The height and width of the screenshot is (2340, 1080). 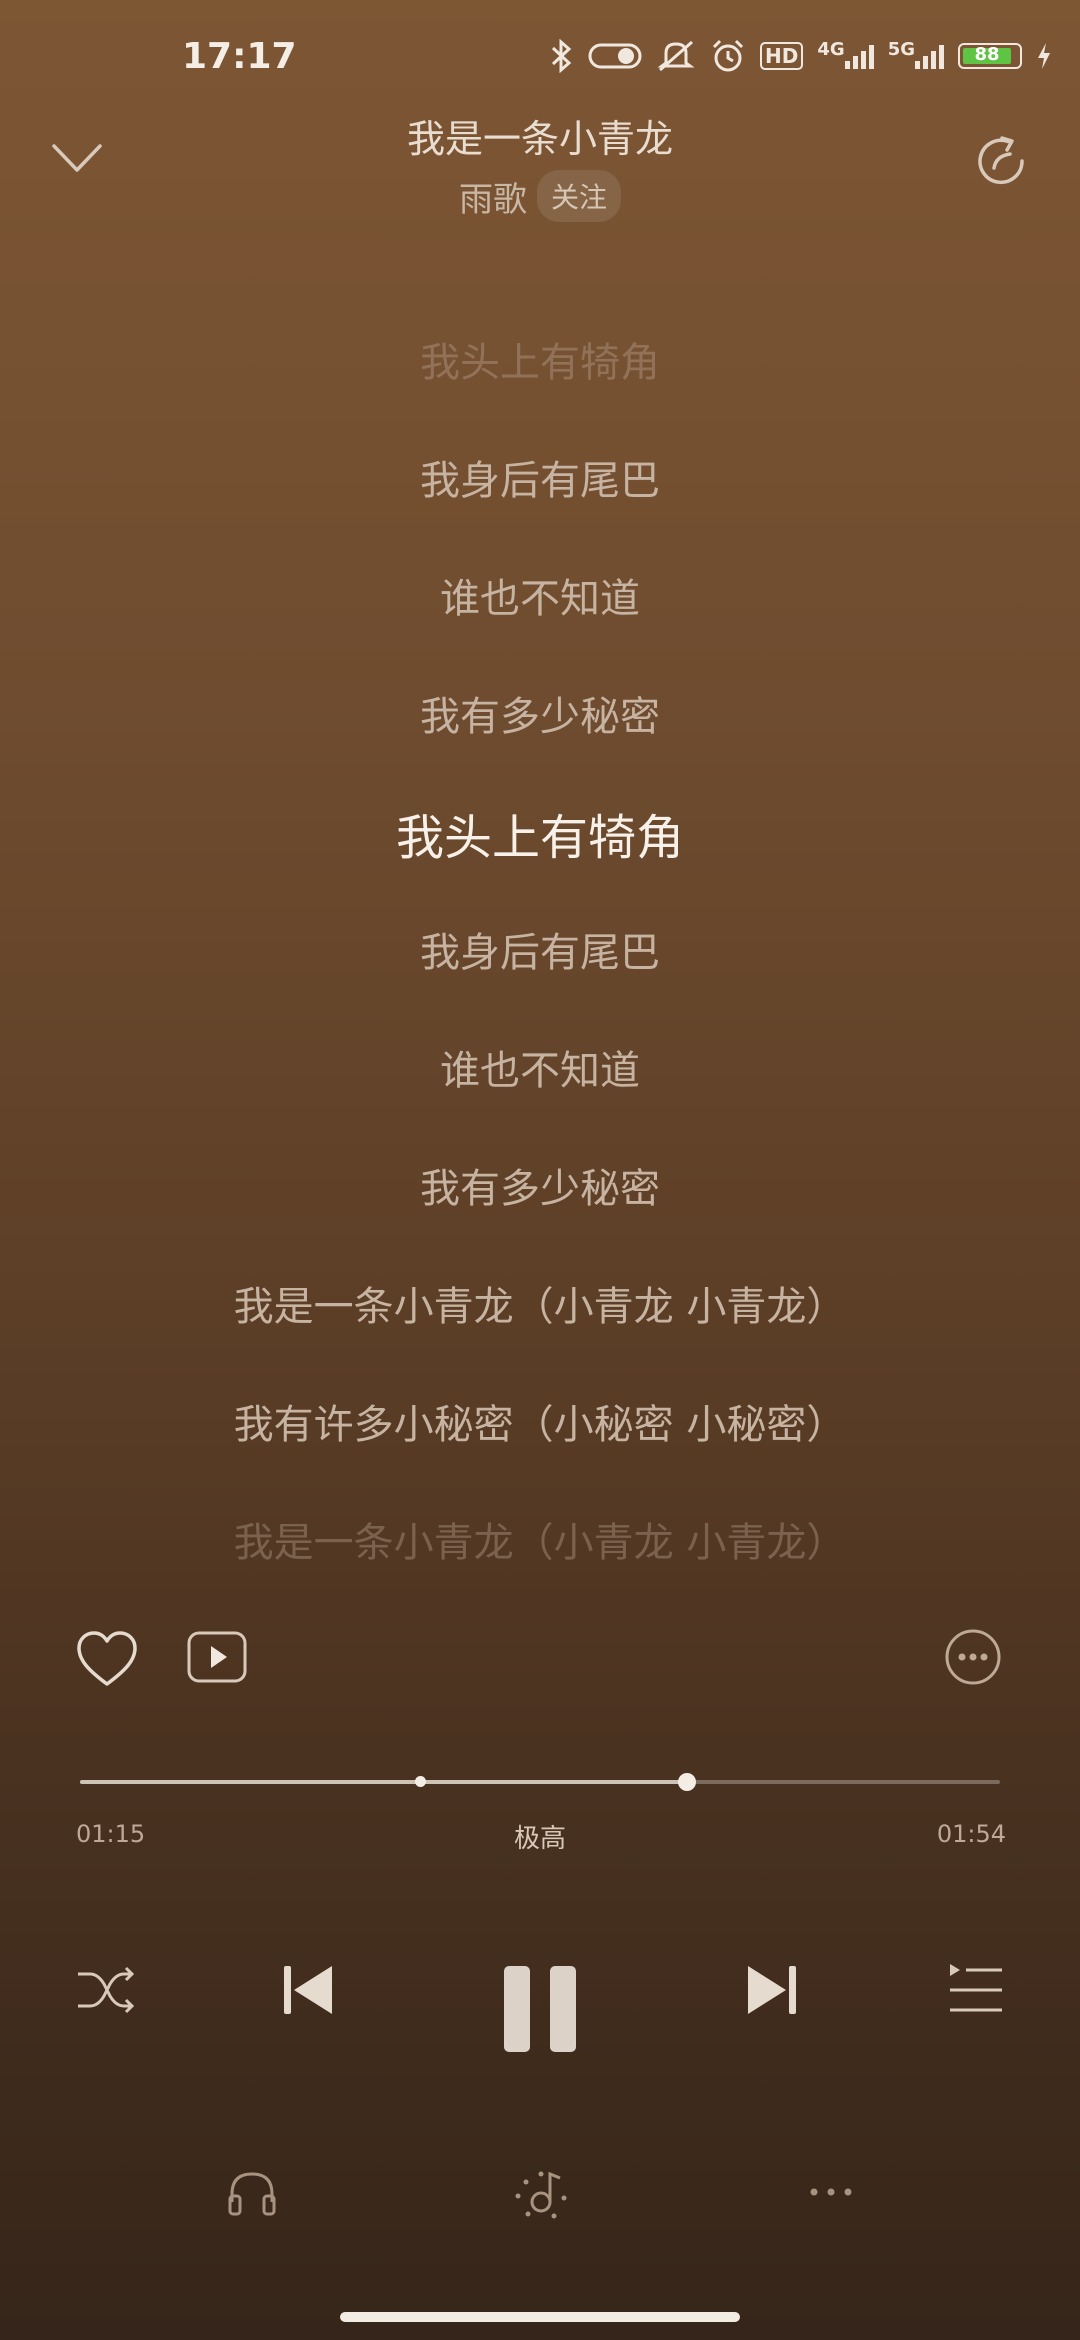 I want to click on quality-label: 极高, so click(x=540, y=1836).